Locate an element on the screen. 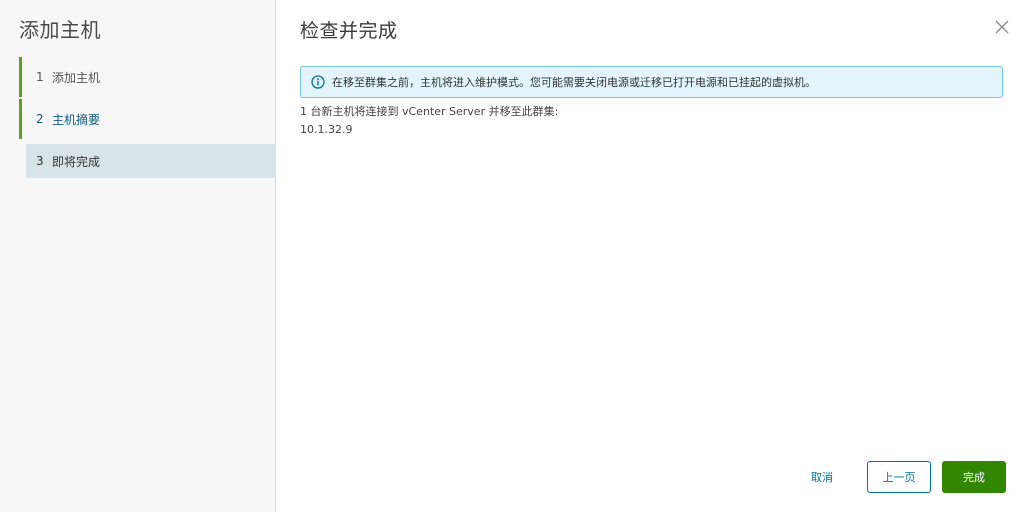 The height and width of the screenshot is (512, 1024). wizard-title: 添加主机 is located at coordinates (60, 30).